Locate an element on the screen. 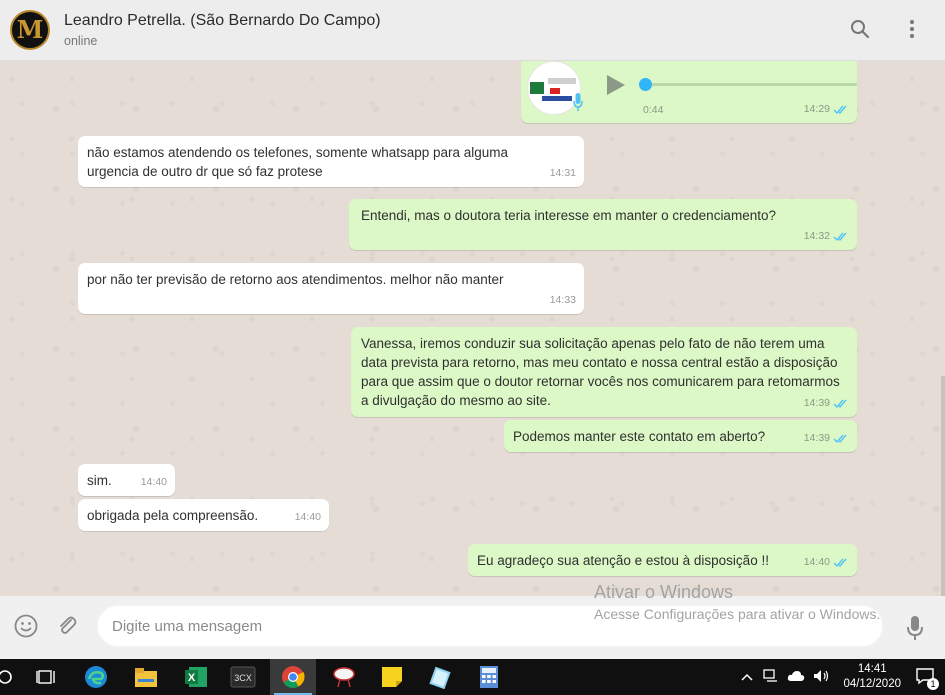 Image resolution: width=945 pixels, height=695 pixels. message-time: 14:33 is located at coordinates (562, 300).